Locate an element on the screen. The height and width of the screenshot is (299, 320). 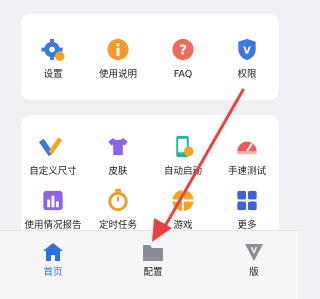
auto-start-label: 自动启动 is located at coordinates (182, 171).